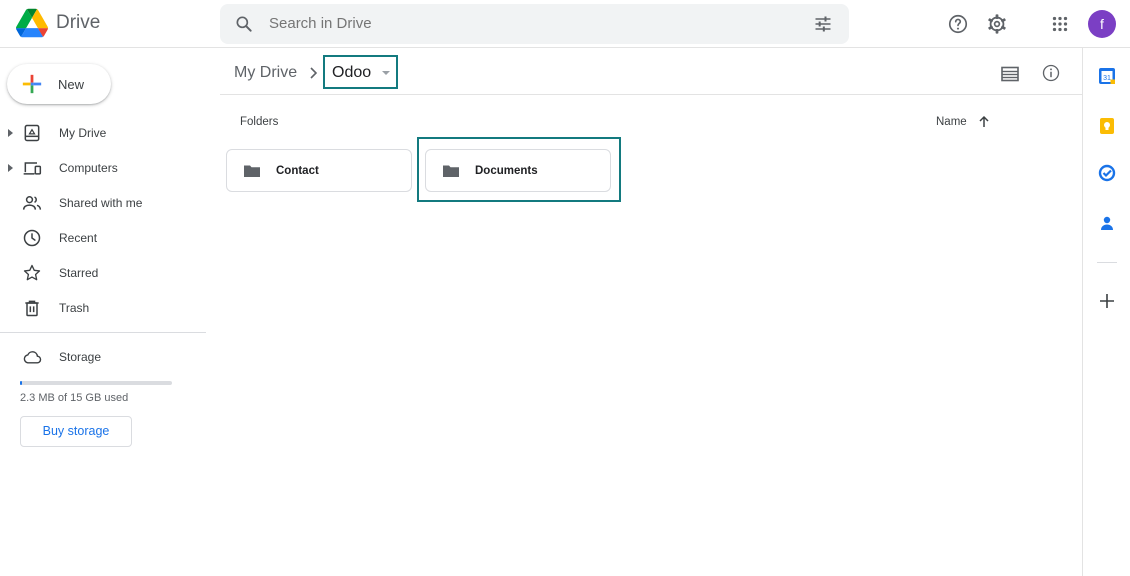 Image resolution: width=1130 pixels, height=576 pixels. Describe the element at coordinates (103, 238) in the screenshot. I see `sidebar-item-recent: Recent` at that location.